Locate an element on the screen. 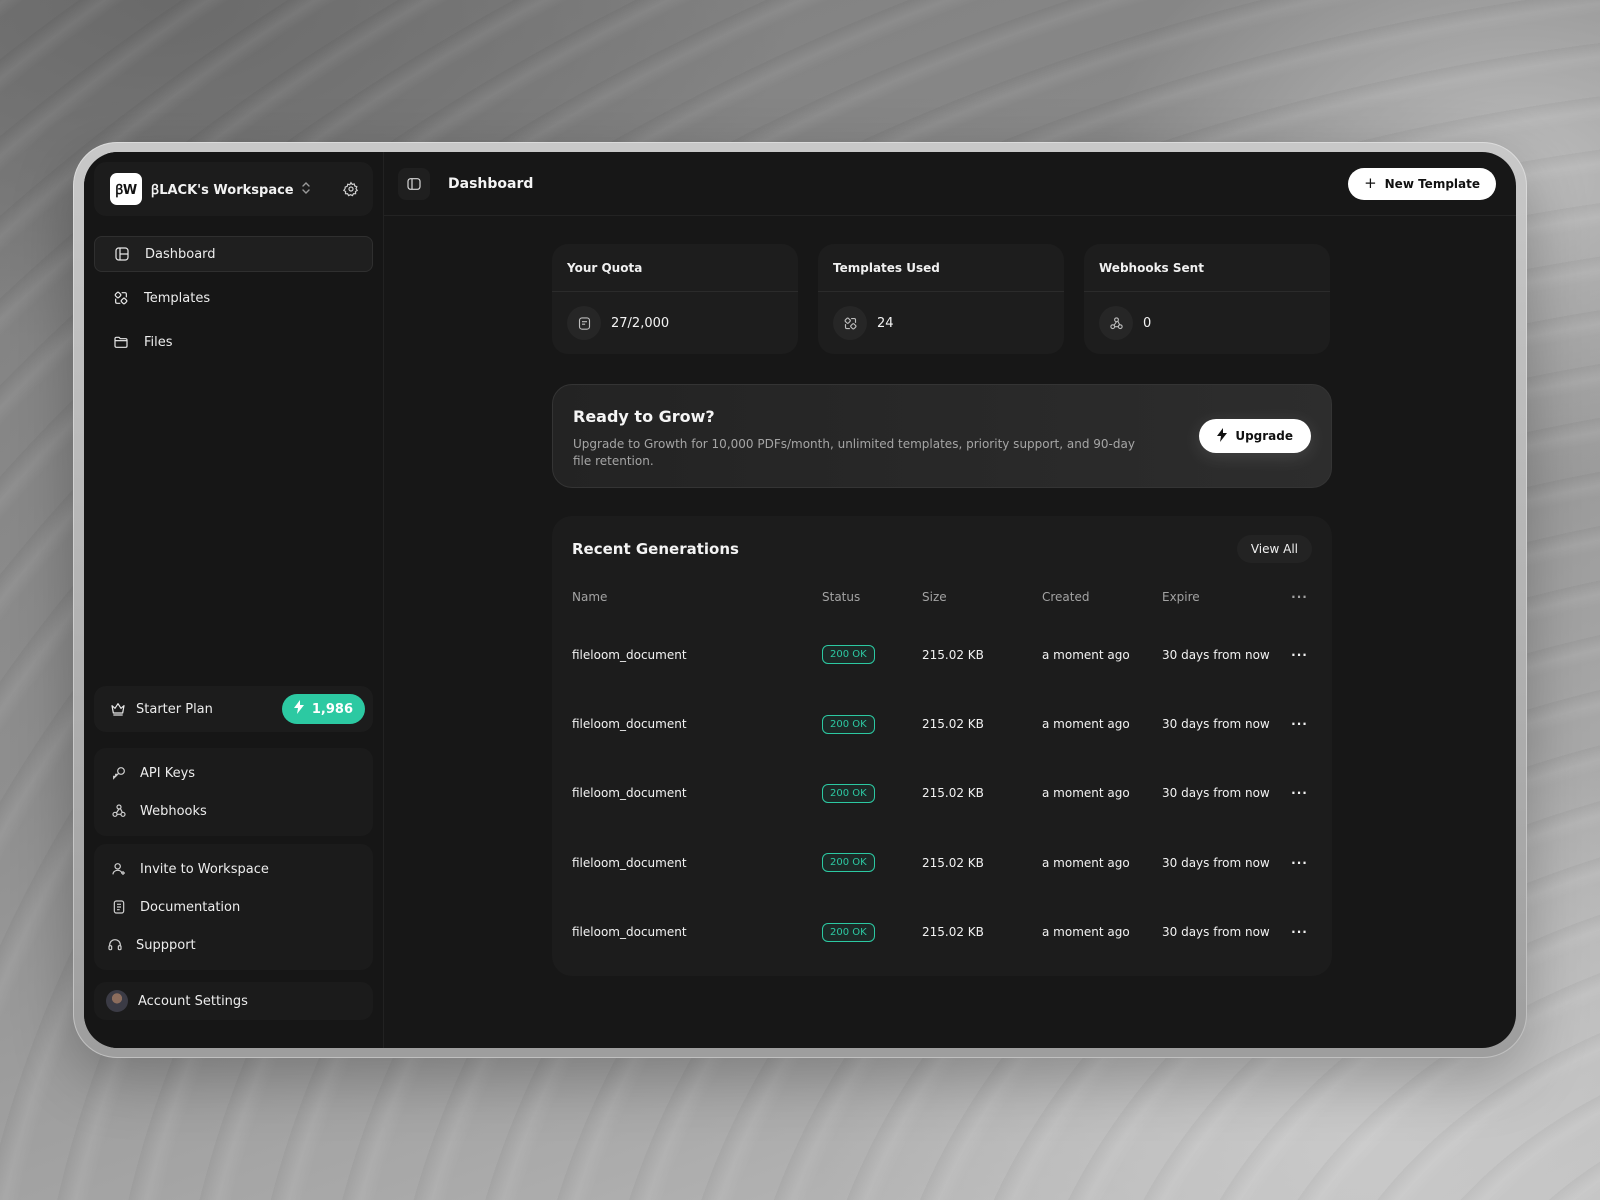 The height and width of the screenshot is (1200, 1600). sidebar-item-label: Dashboard is located at coordinates (180, 254).